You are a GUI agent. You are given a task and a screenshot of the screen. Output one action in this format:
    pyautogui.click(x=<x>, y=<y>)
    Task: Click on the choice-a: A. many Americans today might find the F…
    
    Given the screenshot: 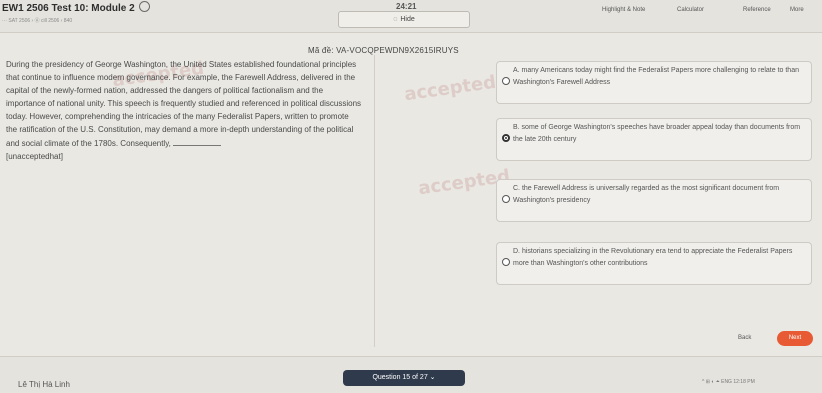 What is the action you would take?
    pyautogui.click(x=654, y=82)
    